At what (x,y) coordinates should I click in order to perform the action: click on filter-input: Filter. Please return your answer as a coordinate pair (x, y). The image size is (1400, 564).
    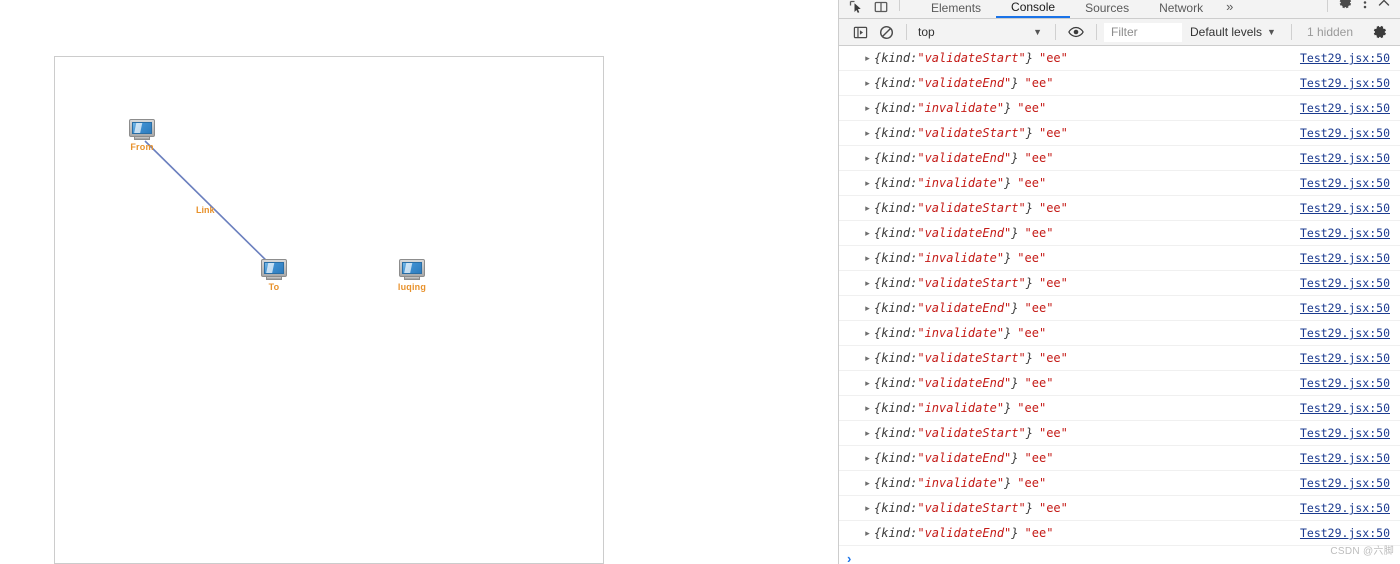
    Looking at the image, I should click on (1143, 32).